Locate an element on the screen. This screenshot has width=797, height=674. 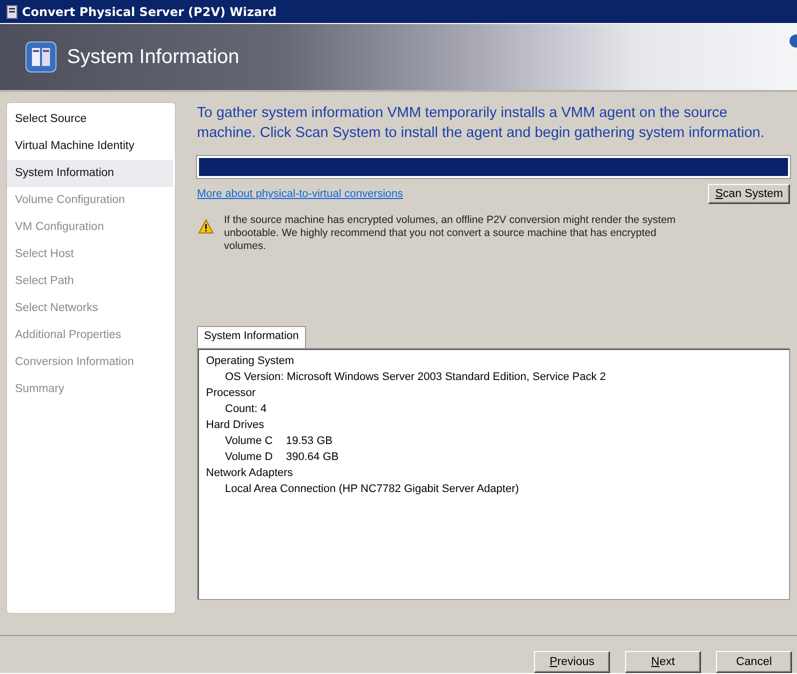
tree-item: Network Adapters is located at coordinates (249, 473).